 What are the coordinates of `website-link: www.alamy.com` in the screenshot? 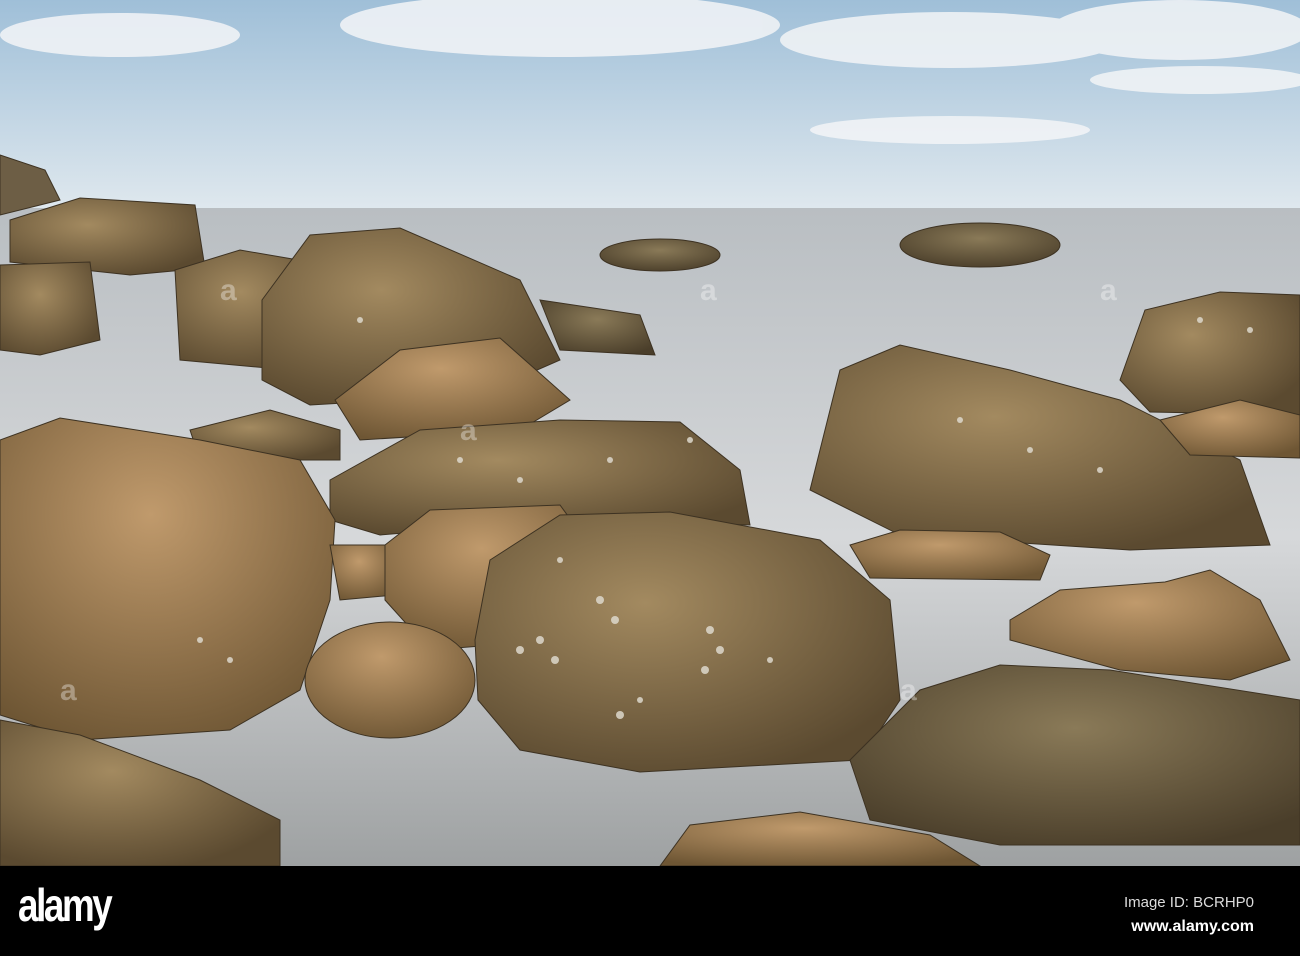 It's located at (1192, 927).